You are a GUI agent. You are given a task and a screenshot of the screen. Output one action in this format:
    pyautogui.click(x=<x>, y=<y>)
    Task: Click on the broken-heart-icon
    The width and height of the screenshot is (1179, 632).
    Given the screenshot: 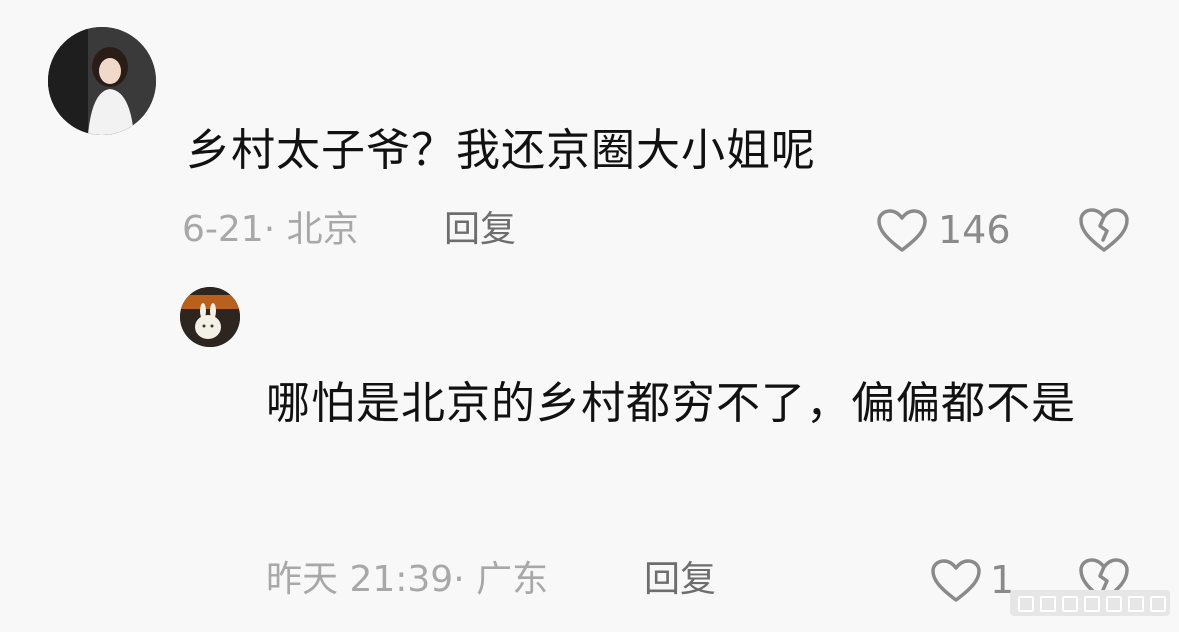 What is the action you would take?
    pyautogui.click(x=1104, y=232)
    